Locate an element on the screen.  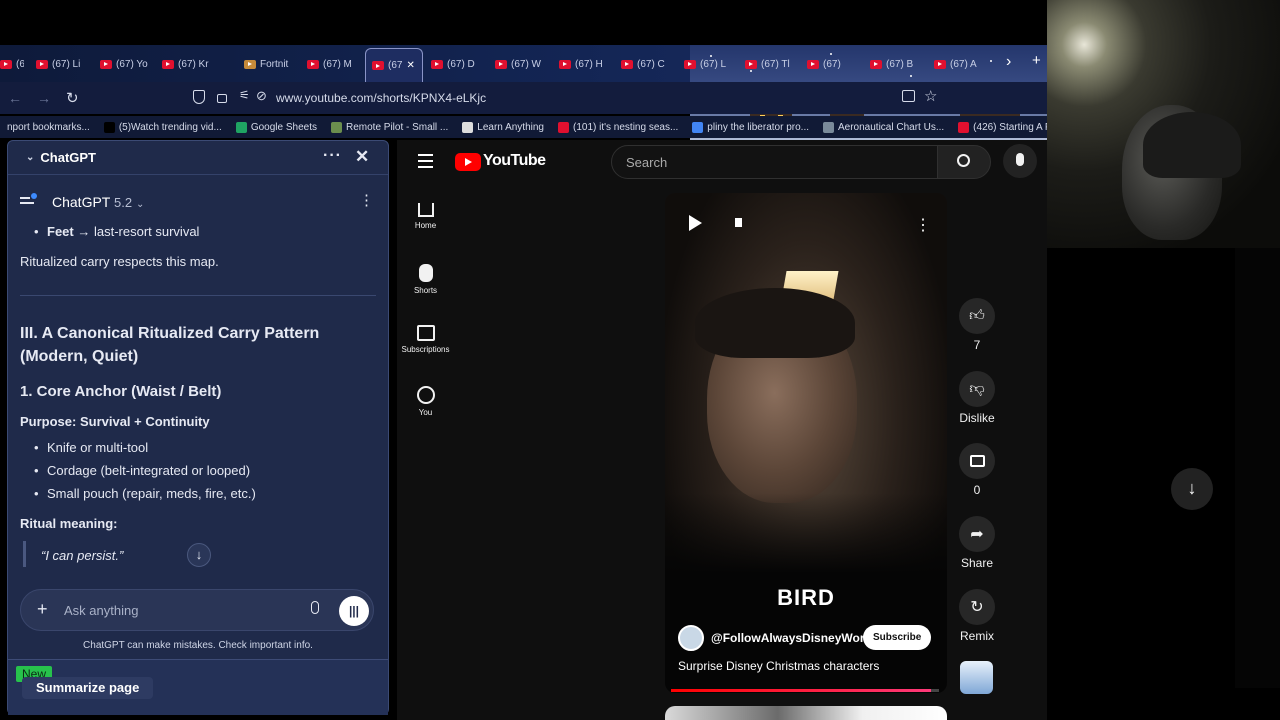
remix-icon: ↻ is located at coordinates (977, 607).